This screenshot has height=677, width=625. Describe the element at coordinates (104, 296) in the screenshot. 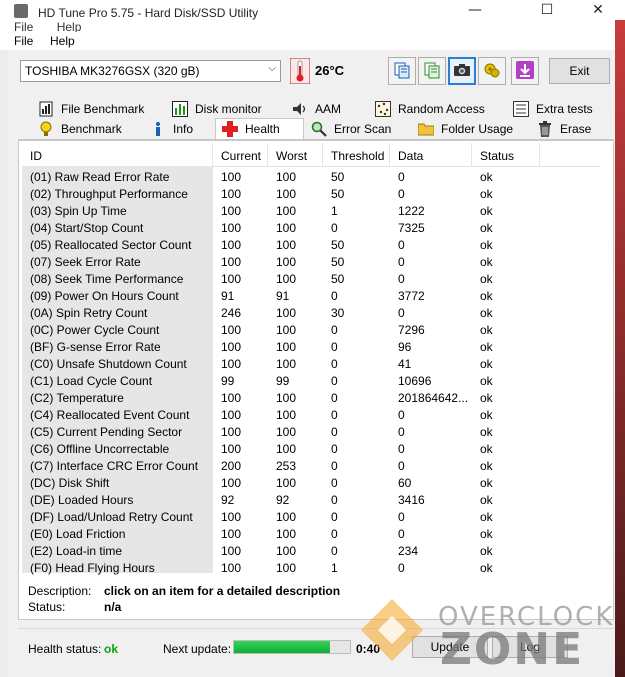

I see `cell-id: (09) Power On Hours Count` at that location.